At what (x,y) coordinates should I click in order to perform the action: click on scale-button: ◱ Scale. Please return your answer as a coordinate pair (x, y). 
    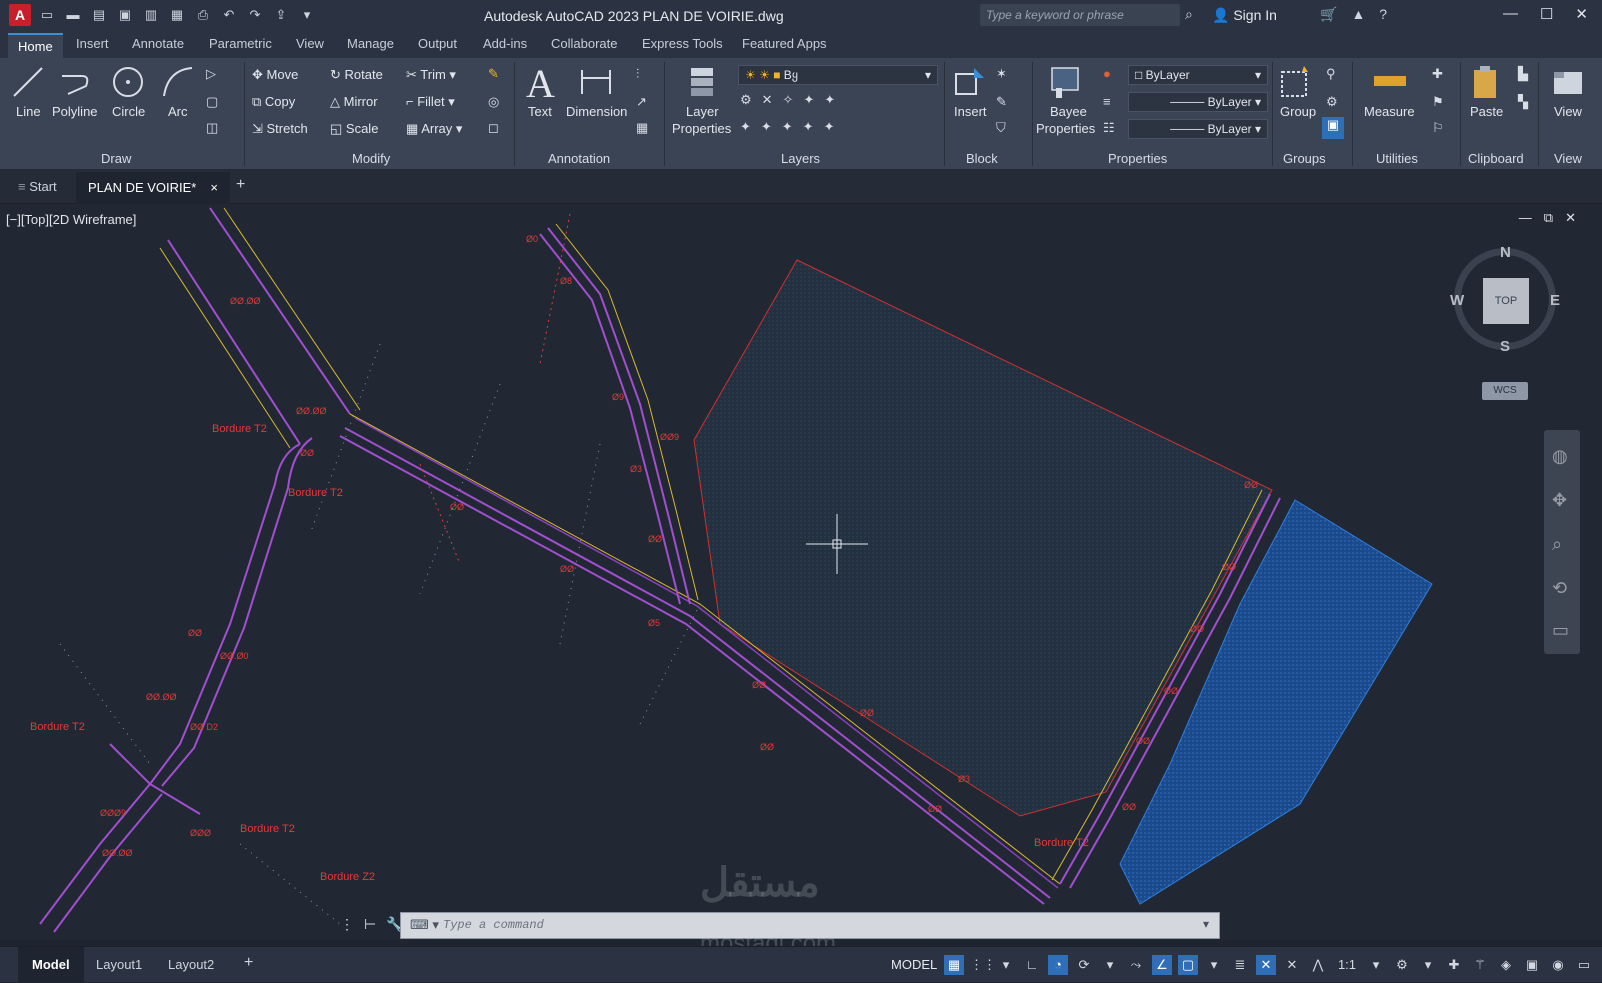
    Looking at the image, I should click on (354, 129).